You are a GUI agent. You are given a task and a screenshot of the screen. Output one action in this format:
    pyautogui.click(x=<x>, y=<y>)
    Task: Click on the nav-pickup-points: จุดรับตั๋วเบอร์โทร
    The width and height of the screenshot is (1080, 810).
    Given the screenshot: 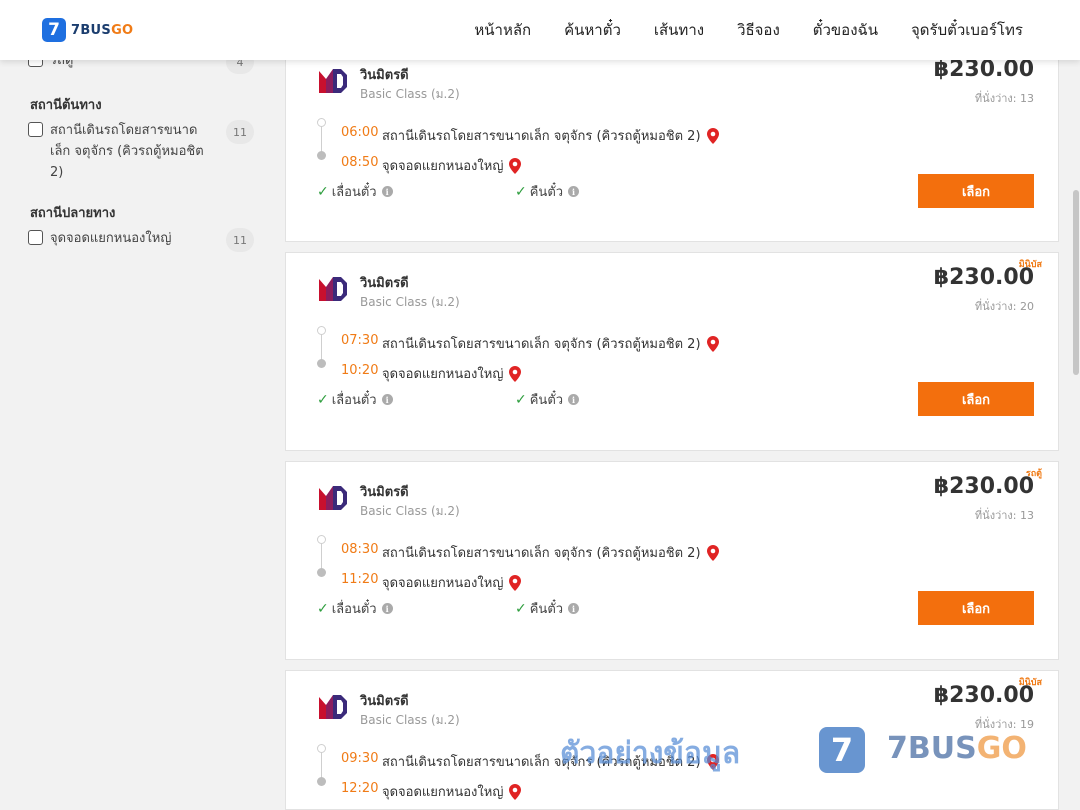 What is the action you would take?
    pyautogui.click(x=967, y=30)
    